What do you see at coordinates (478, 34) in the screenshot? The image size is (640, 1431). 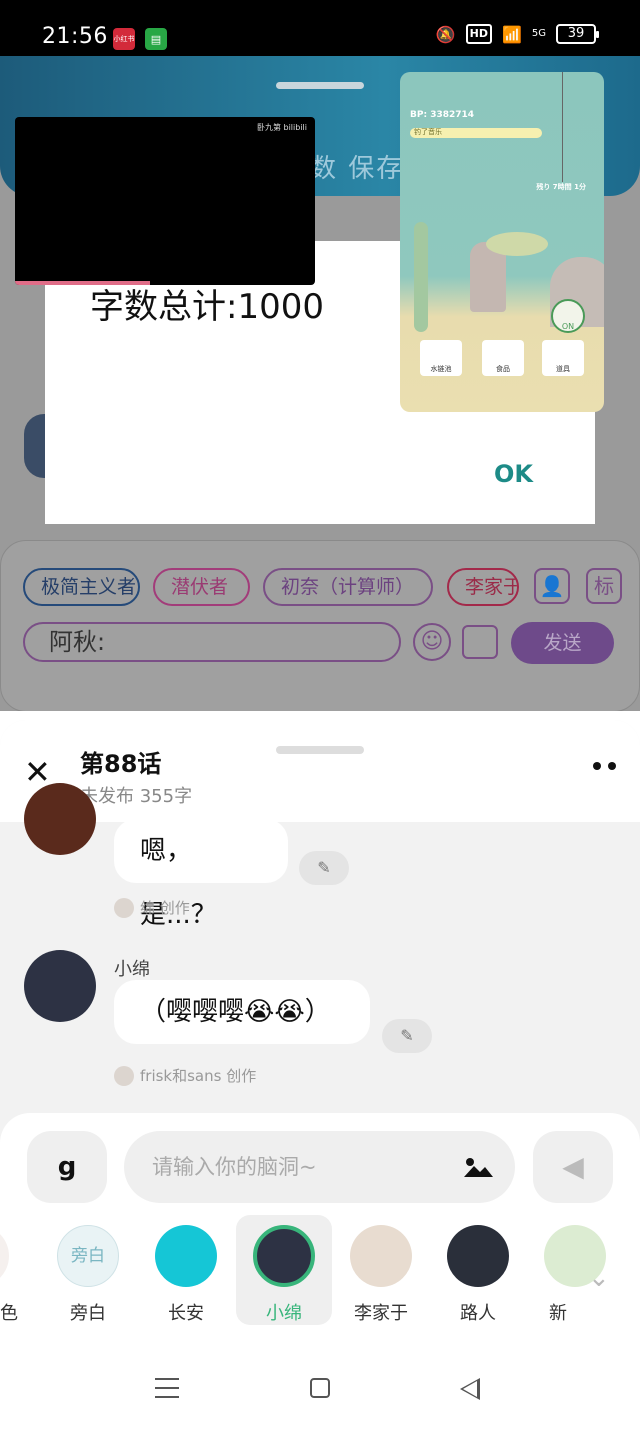 I see `hd-icon: HD` at bounding box center [478, 34].